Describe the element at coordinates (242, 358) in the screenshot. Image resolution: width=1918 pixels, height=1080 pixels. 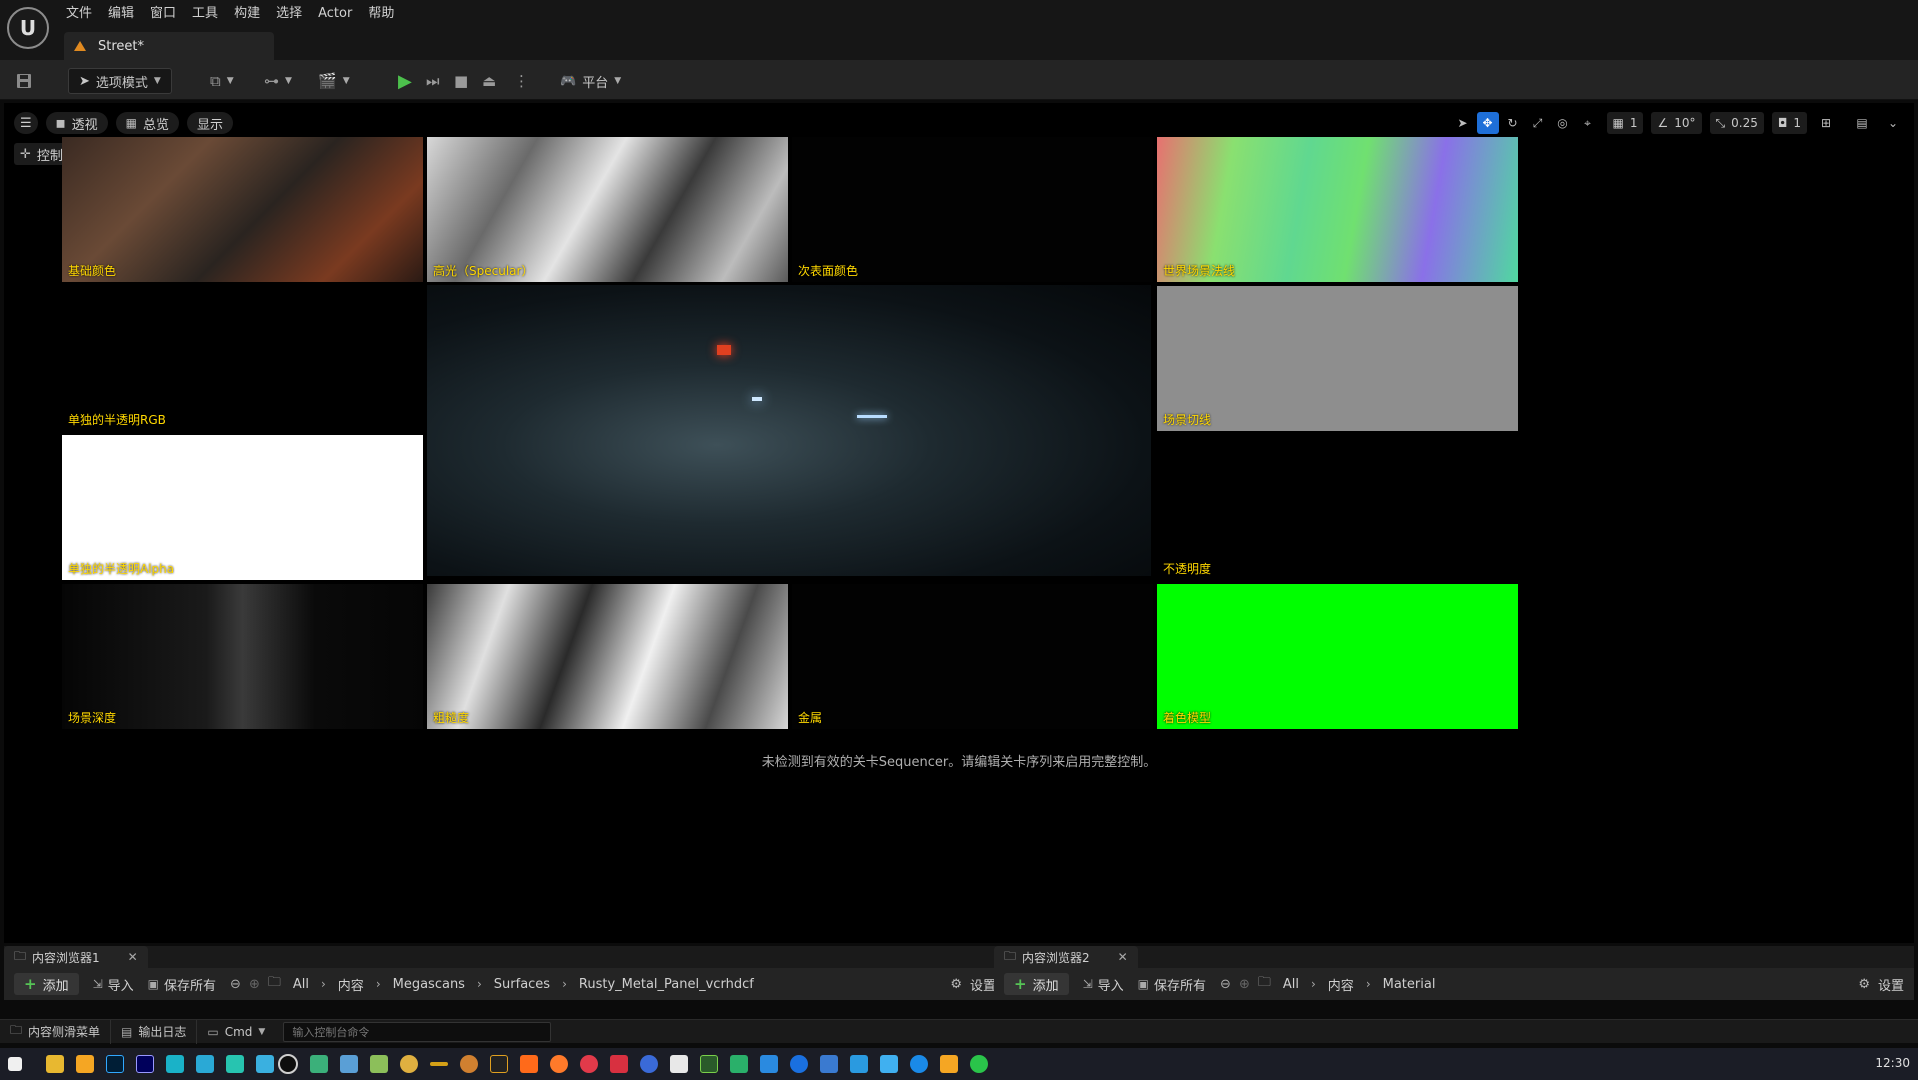
I see `buffer-separate-translucency-rgb: 单独的半透明RGB` at that location.